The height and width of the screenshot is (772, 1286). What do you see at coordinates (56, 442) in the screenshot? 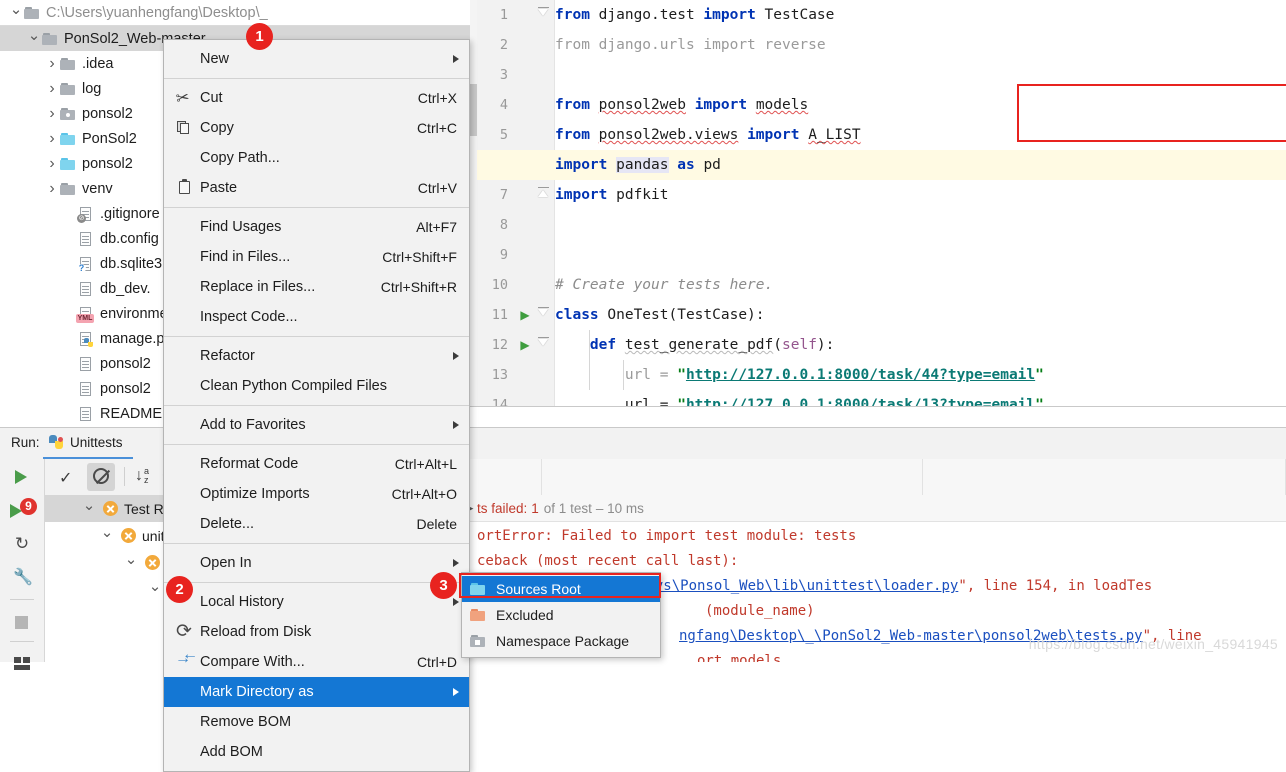
I see `python-test-icon` at bounding box center [56, 442].